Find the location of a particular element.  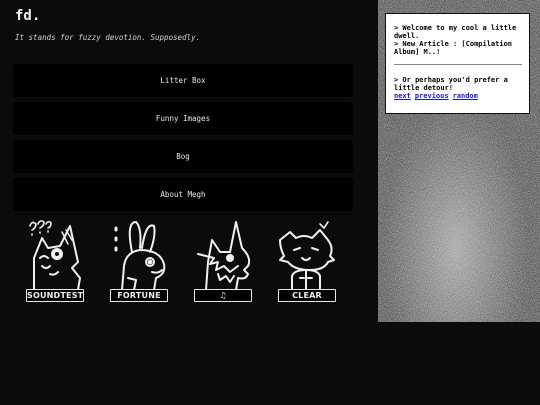

panel-divider is located at coordinates (458, 64).